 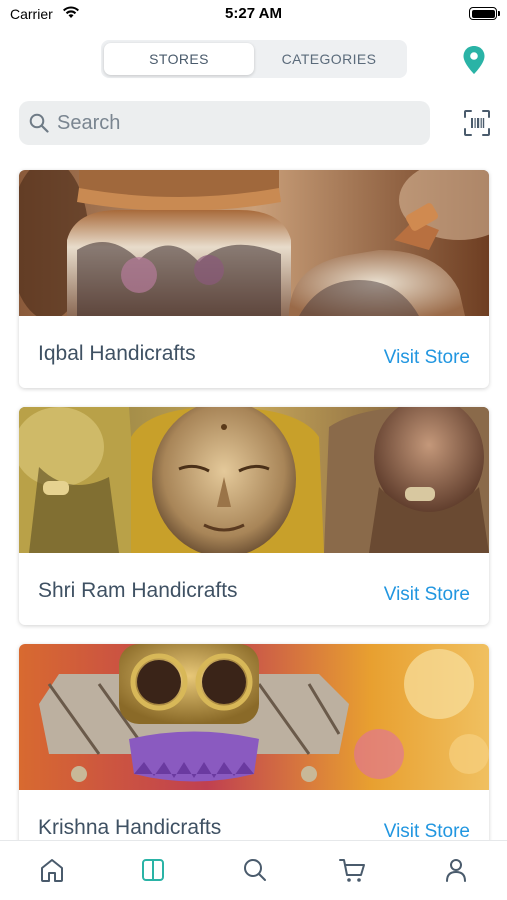 What do you see at coordinates (352, 870) in the screenshot?
I see `cart-icon` at bounding box center [352, 870].